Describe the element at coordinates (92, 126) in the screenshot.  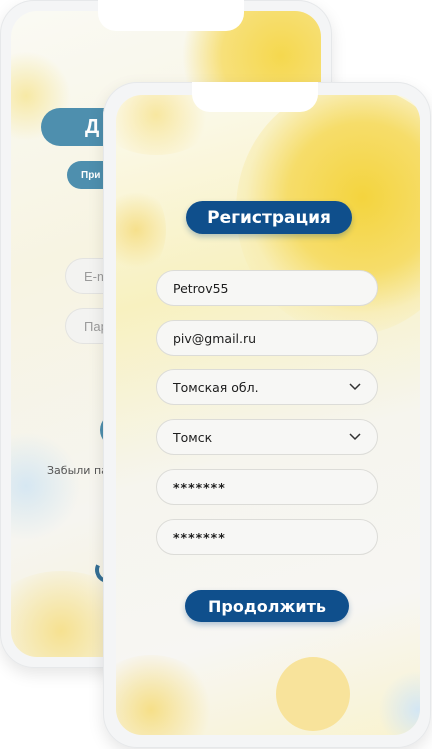
I see `back-title-text: Д` at that location.